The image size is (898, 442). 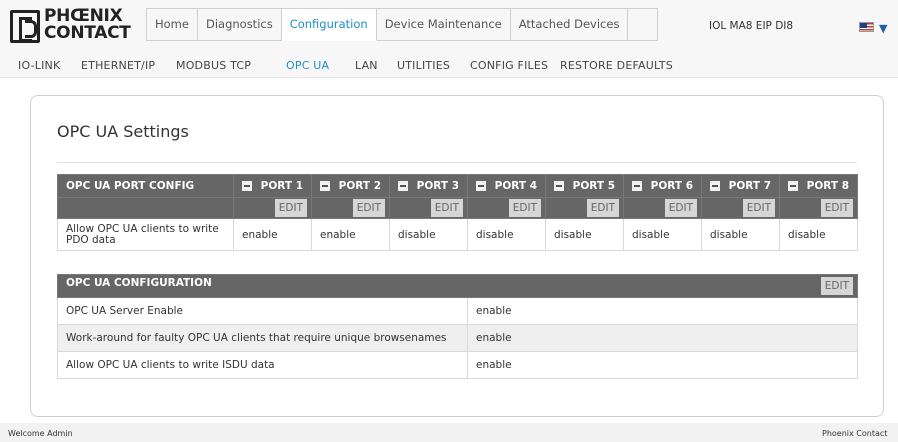 What do you see at coordinates (359, 185) in the screenshot?
I see `port-label: PORT 2` at bounding box center [359, 185].